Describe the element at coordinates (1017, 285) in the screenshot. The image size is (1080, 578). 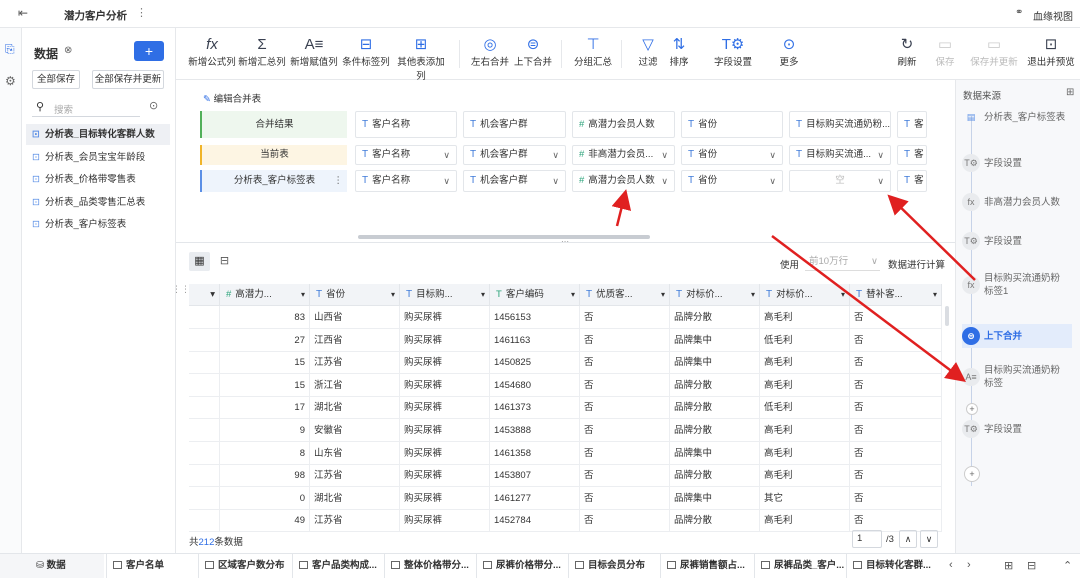
I see `pipeline-step: fx目标购买流通奶粉标签1` at that location.